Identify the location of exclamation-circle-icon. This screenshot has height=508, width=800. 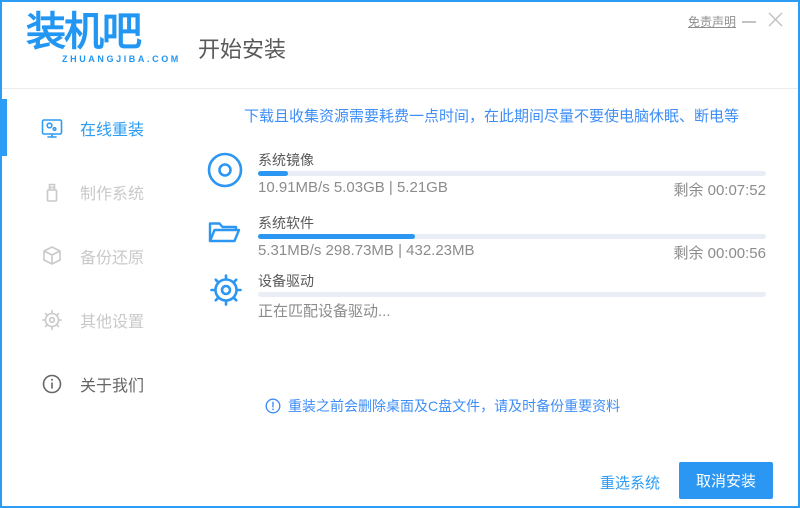
(273, 406).